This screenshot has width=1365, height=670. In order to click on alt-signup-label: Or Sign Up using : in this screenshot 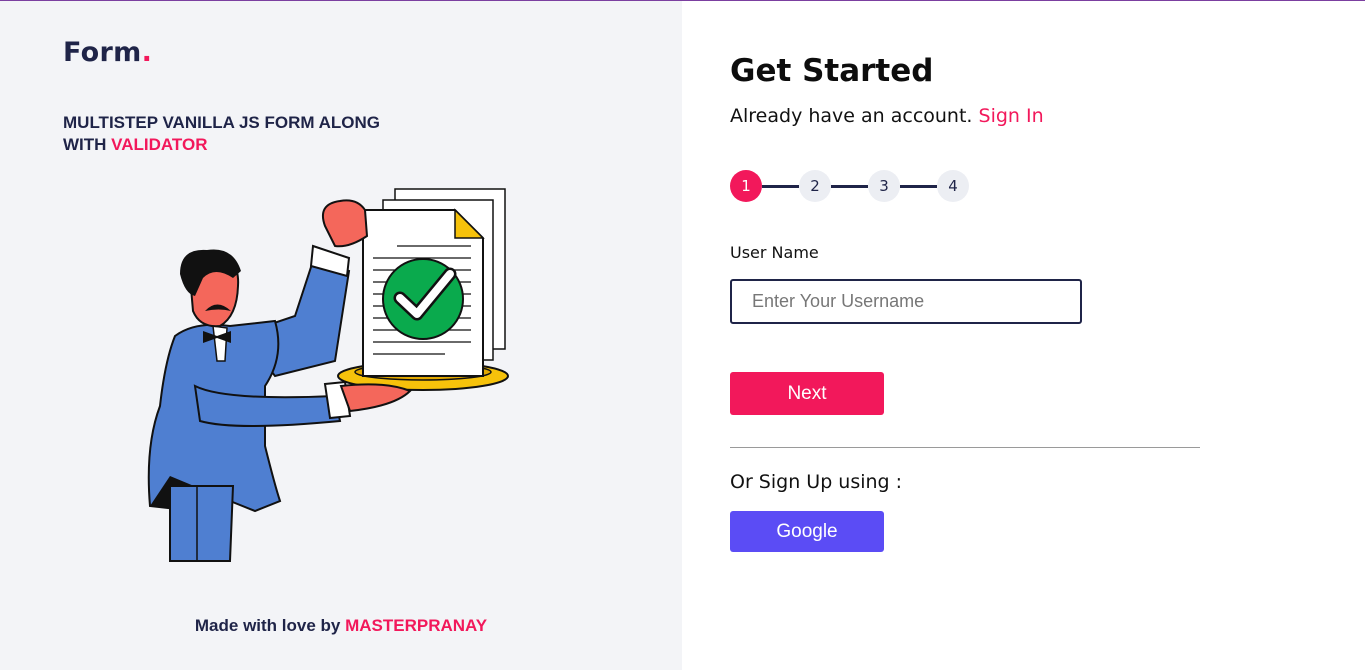, I will do `click(816, 482)`.